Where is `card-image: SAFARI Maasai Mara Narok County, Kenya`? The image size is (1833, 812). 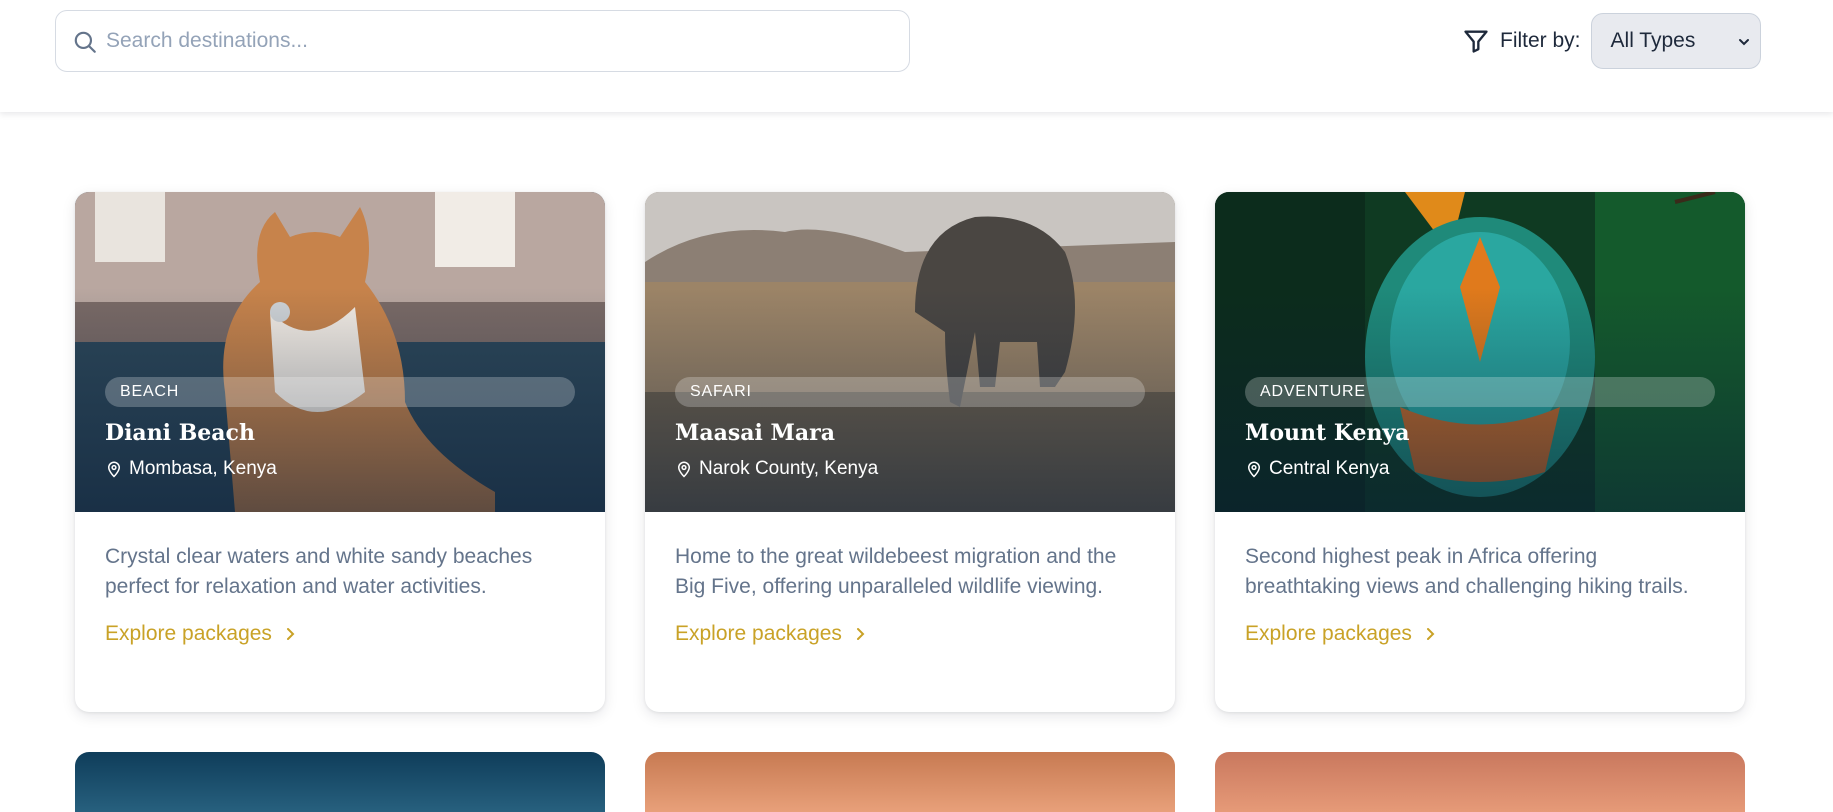
card-image: SAFARI Maasai Mara Narok County, Kenya is located at coordinates (910, 352).